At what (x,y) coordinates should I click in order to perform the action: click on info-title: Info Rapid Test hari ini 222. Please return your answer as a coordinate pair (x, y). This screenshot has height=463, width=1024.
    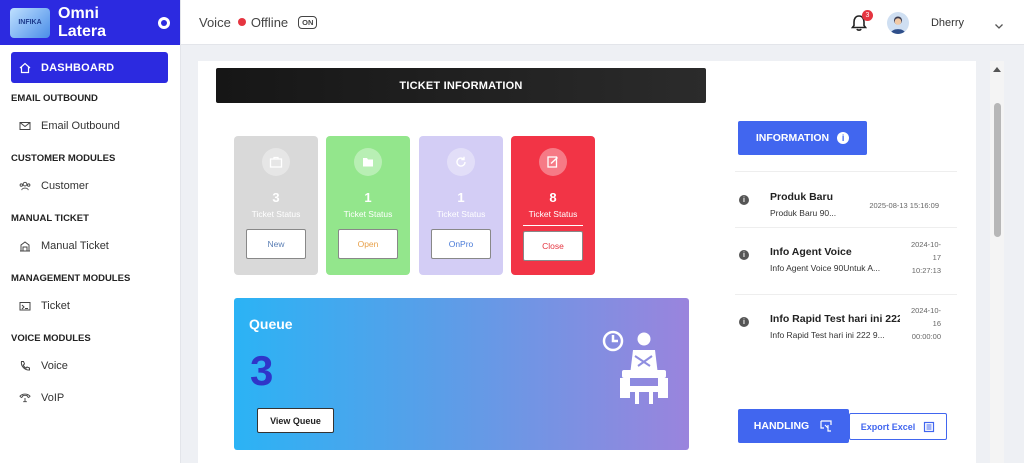
    Looking at the image, I should click on (835, 319).